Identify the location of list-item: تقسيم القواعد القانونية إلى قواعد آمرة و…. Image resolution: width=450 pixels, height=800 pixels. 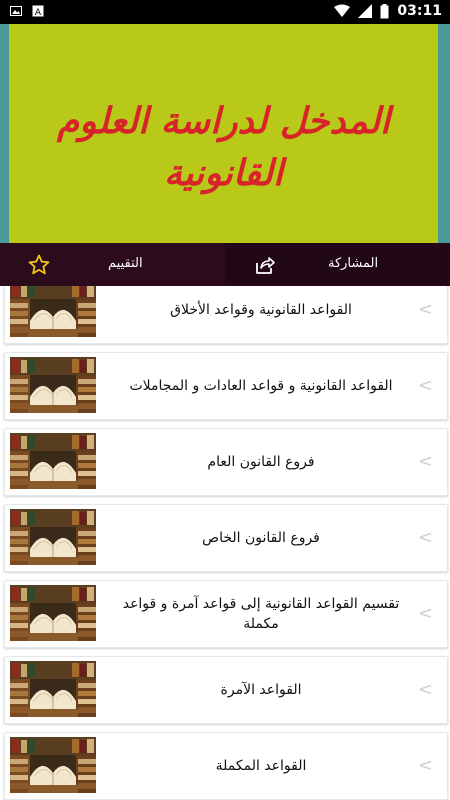
(226, 614).